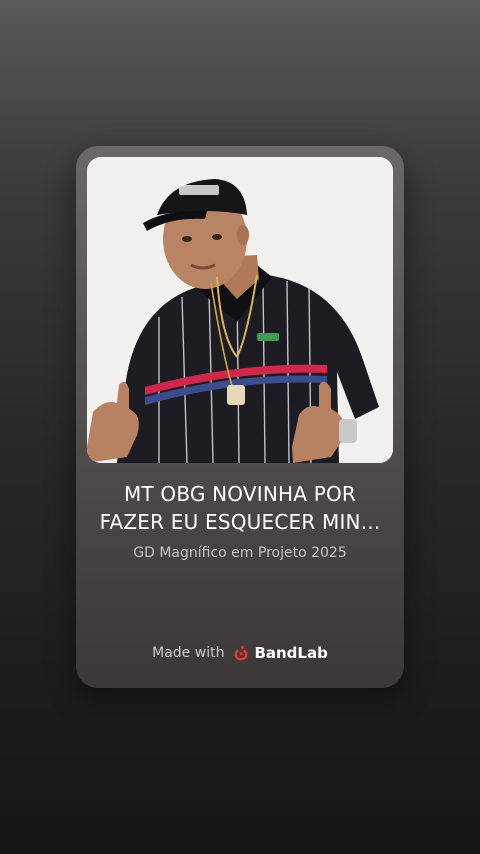  I want to click on track-title-line-1: MT OBG NOVINHA POR, so click(240, 494).